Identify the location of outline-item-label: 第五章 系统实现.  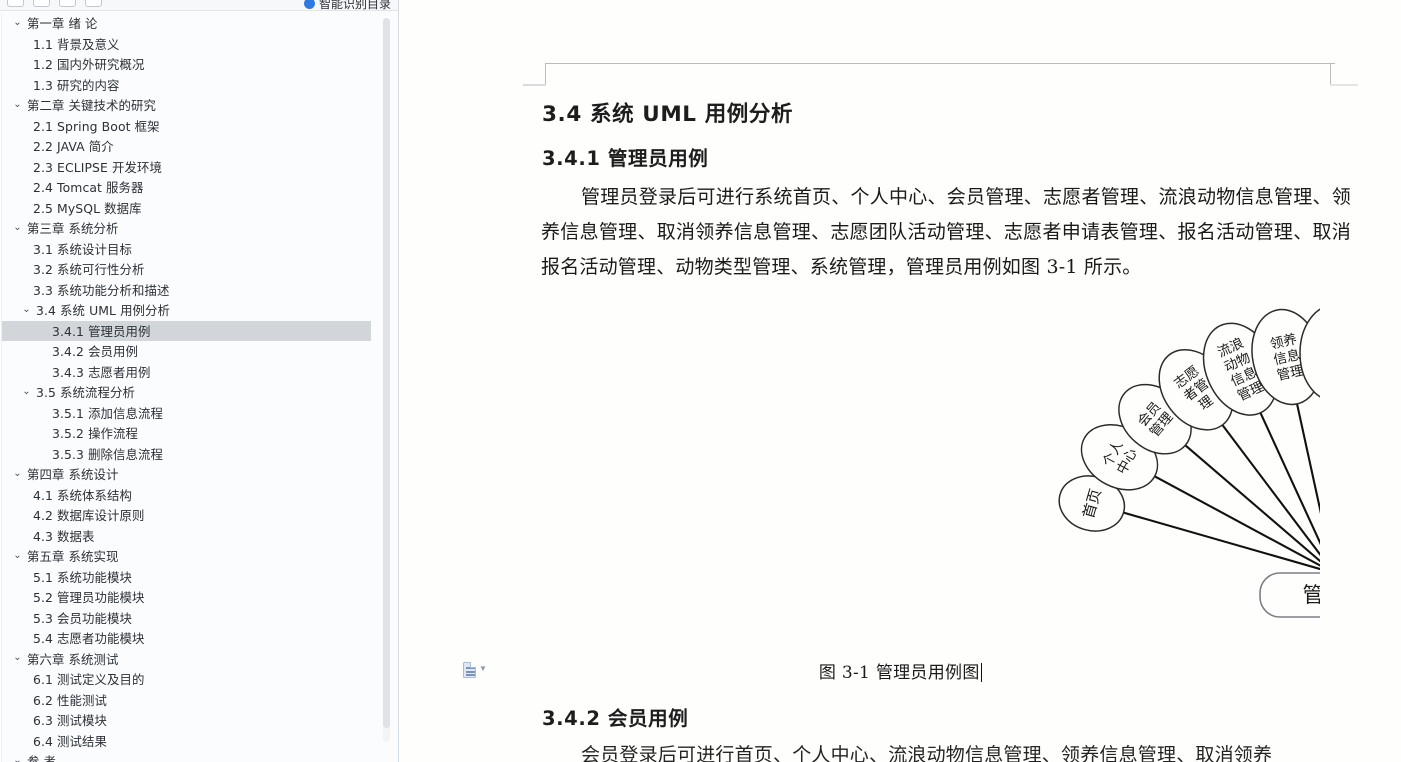
(73, 557).